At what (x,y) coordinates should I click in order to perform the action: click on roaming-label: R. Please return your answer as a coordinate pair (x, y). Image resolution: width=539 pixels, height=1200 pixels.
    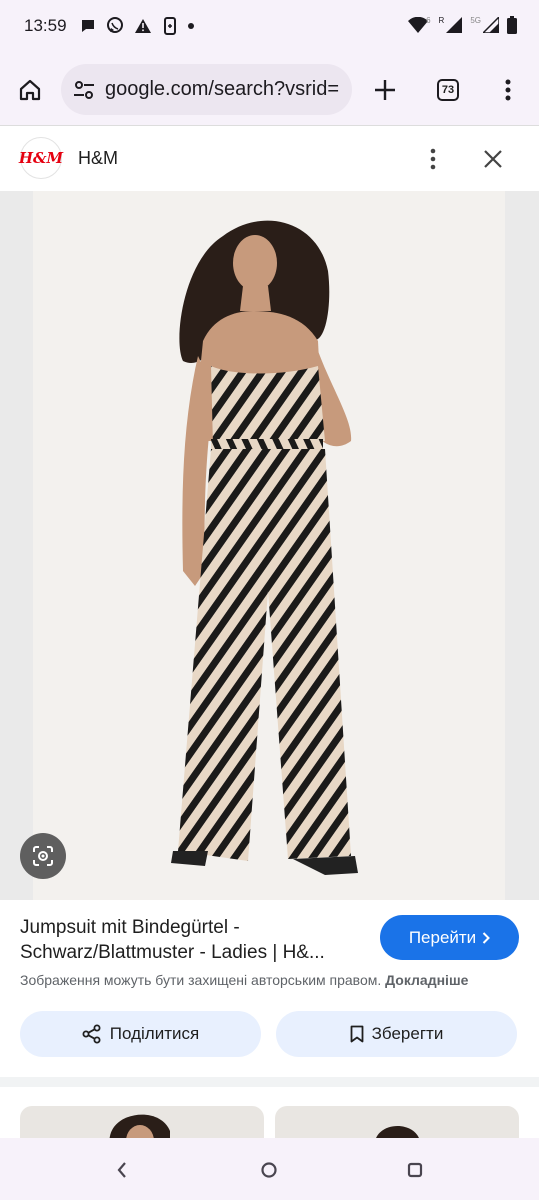
    Looking at the image, I should click on (441, 20).